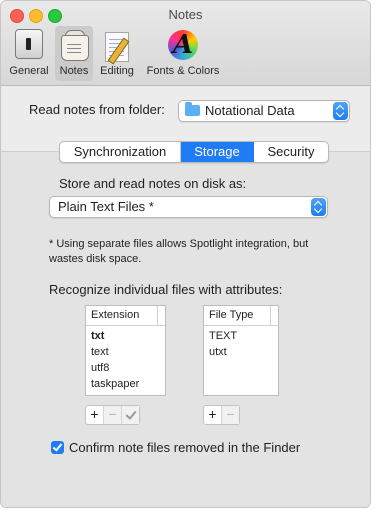 The height and width of the screenshot is (510, 377). Describe the element at coordinates (120, 152) in the screenshot. I see `tab-synchronization: Synchronization` at that location.